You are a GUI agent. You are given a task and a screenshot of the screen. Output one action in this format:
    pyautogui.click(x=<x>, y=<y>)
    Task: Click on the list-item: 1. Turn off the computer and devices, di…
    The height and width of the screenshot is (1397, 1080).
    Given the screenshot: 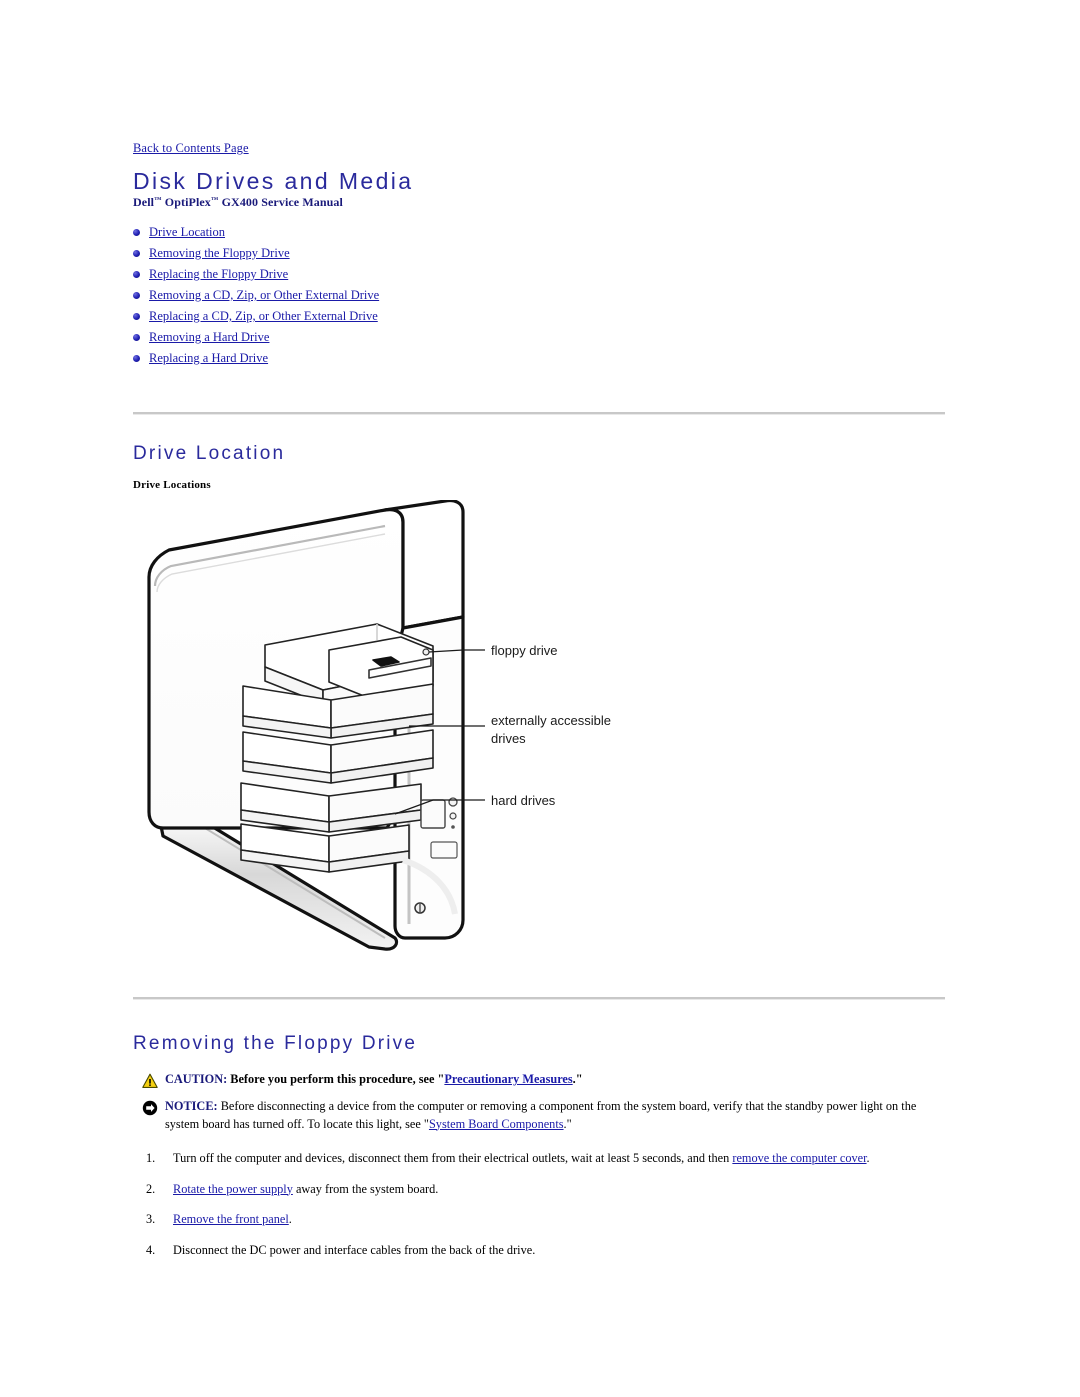 What is the action you would take?
    pyautogui.click(x=542, y=1159)
    